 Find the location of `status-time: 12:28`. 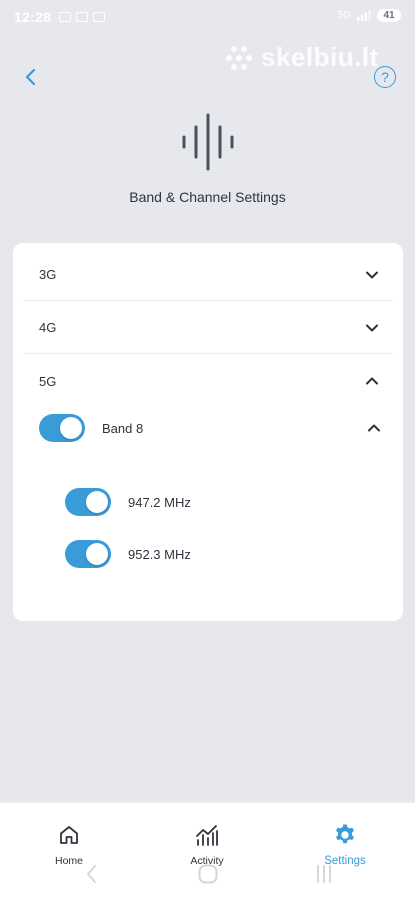

status-time: 12:28 is located at coordinates (33, 17).